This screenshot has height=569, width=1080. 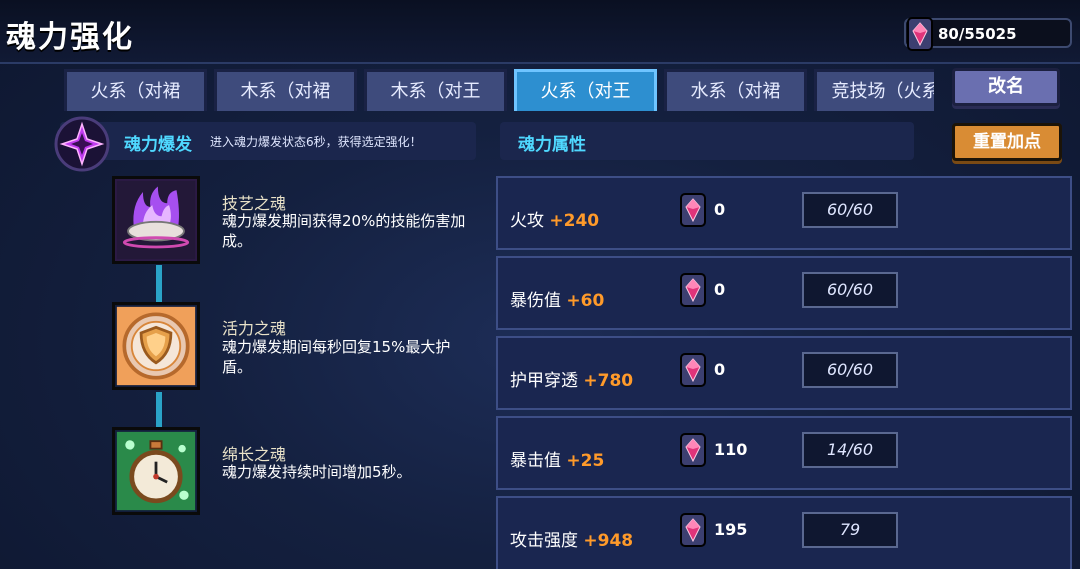 What do you see at coordinates (527, 221) in the screenshot?
I see `attribute-name: 火攻` at bounding box center [527, 221].